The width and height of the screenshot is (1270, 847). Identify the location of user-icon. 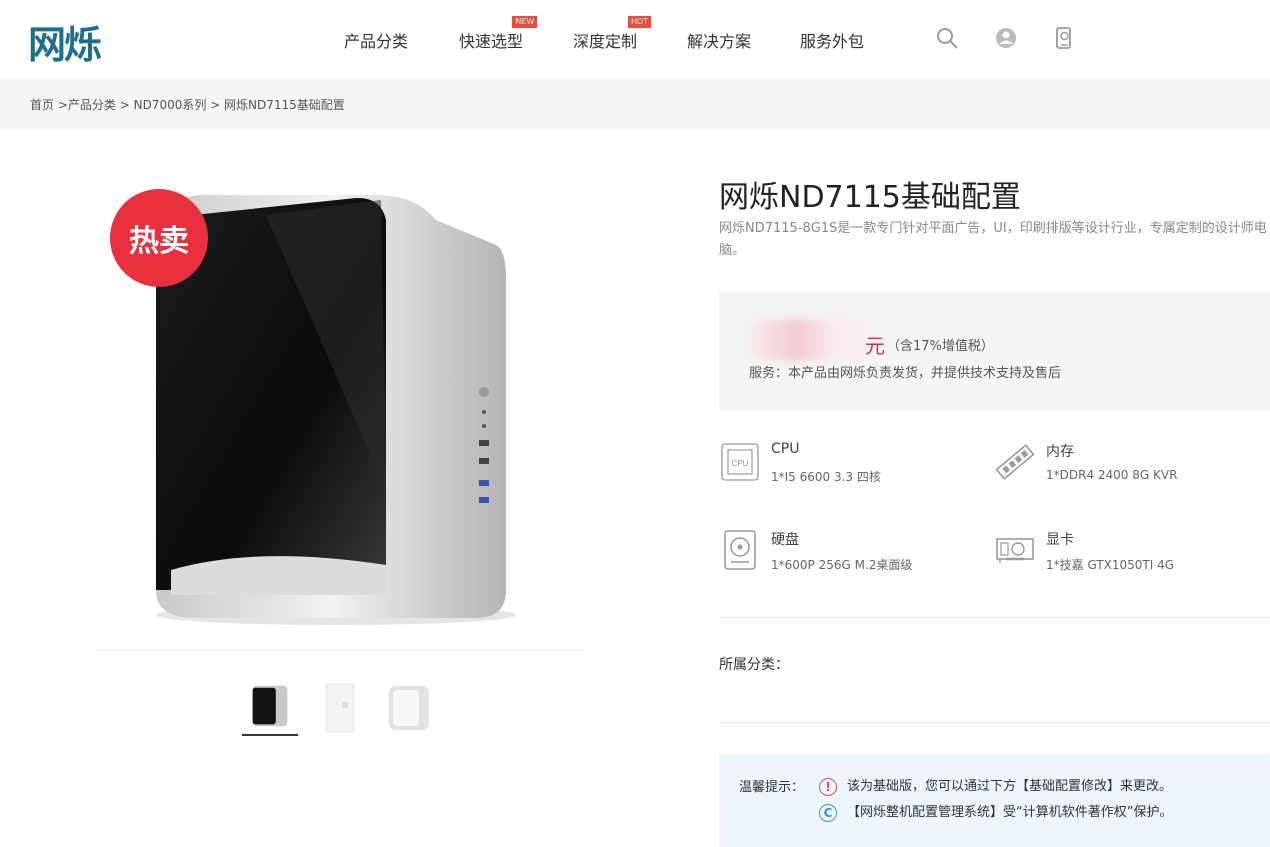
(1006, 38).